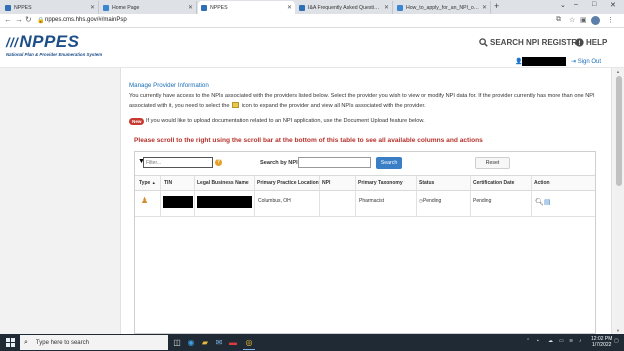  Describe the element at coordinates (594, 4) in the screenshot. I see `maximize-icon: □` at that location.